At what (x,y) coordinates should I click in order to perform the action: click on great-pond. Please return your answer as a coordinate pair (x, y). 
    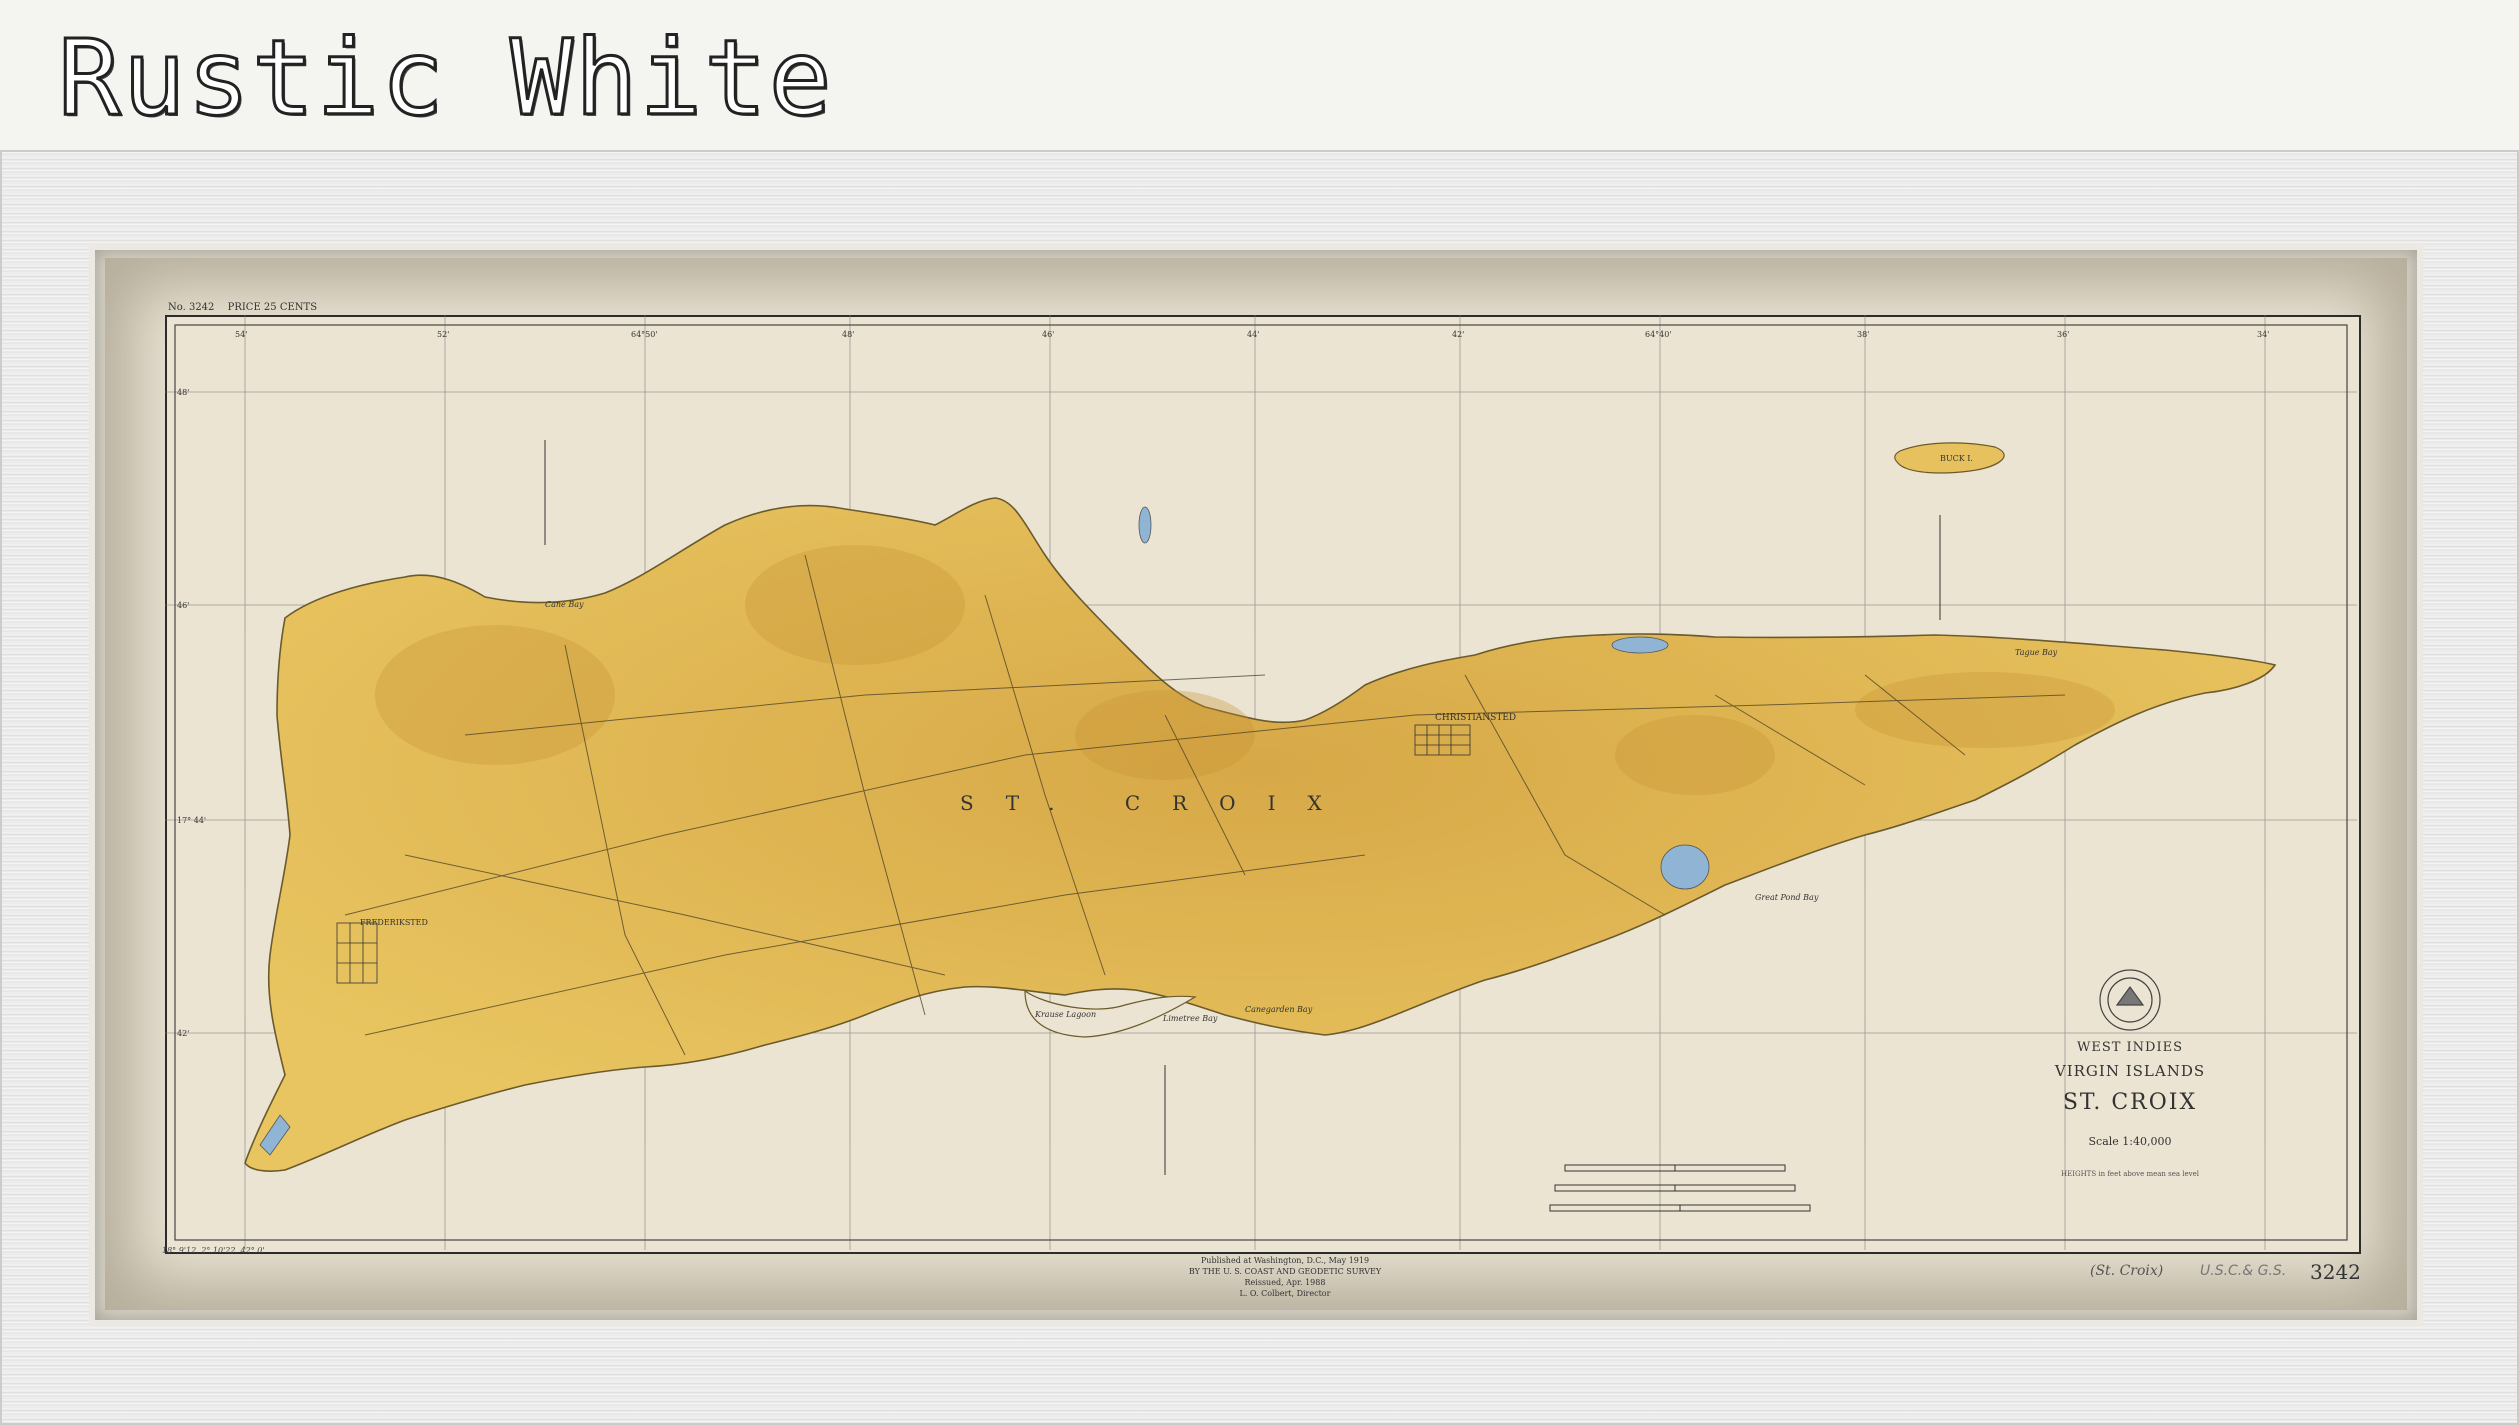
    Looking at the image, I should click on (1685, 867).